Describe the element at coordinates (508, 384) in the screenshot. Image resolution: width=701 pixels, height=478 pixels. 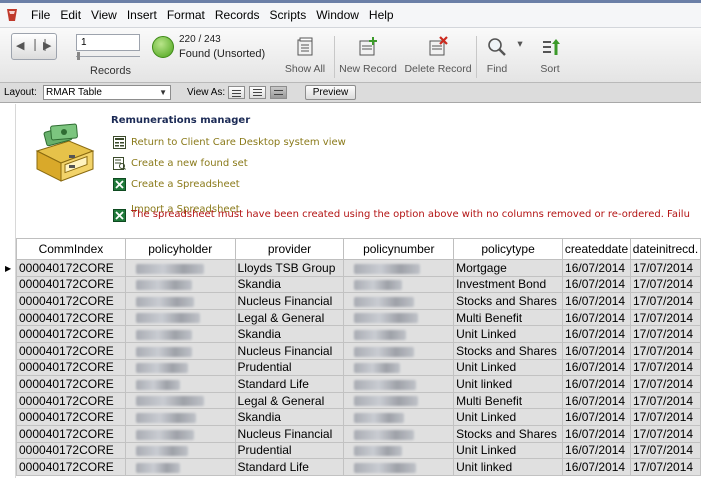
I see `cell-policytype: Unit linked` at that location.